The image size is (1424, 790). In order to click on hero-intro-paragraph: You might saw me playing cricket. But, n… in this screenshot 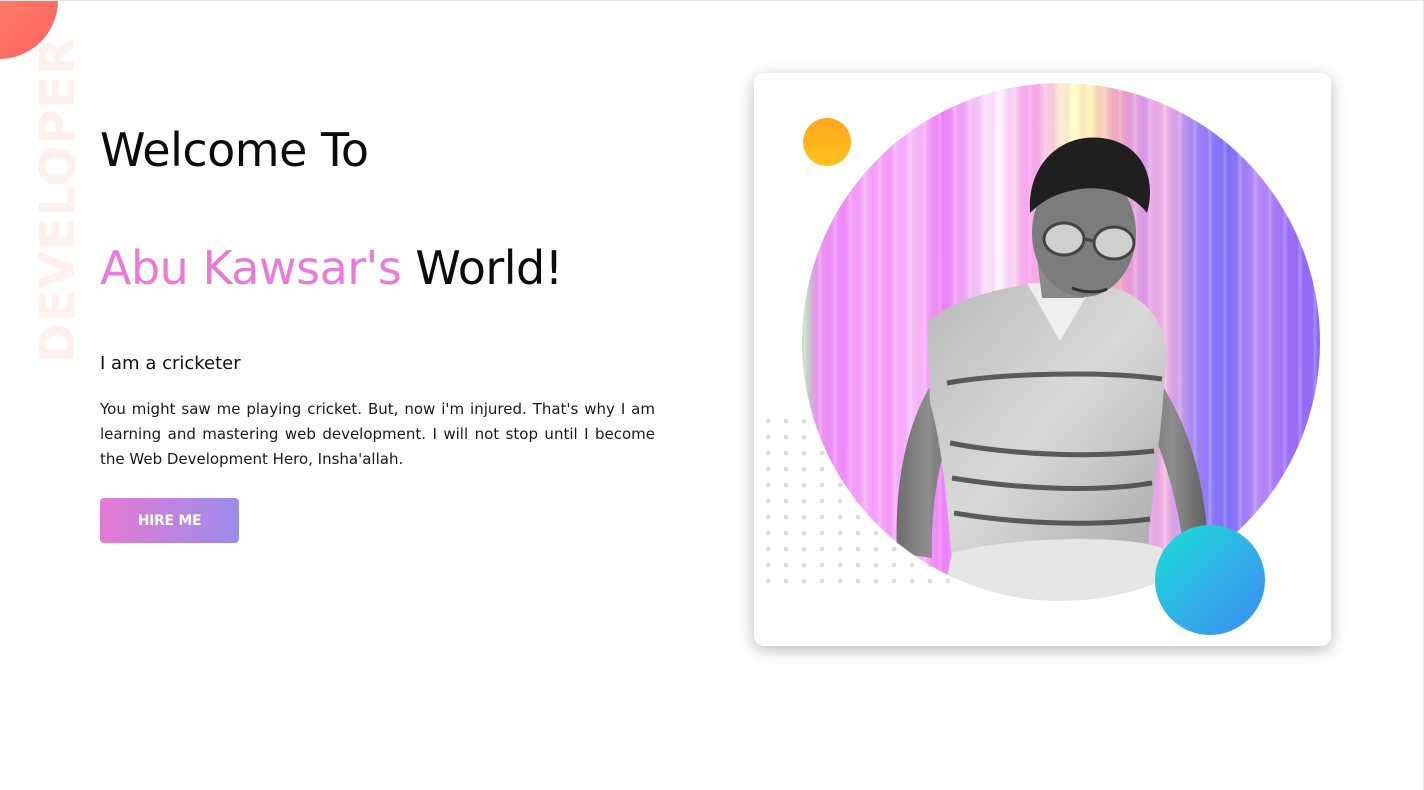, I will do `click(377, 434)`.